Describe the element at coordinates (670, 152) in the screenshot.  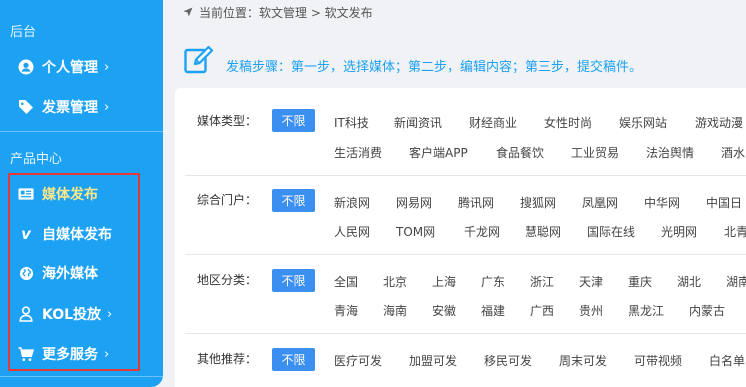
I see `filter-option: 法治舆情` at that location.